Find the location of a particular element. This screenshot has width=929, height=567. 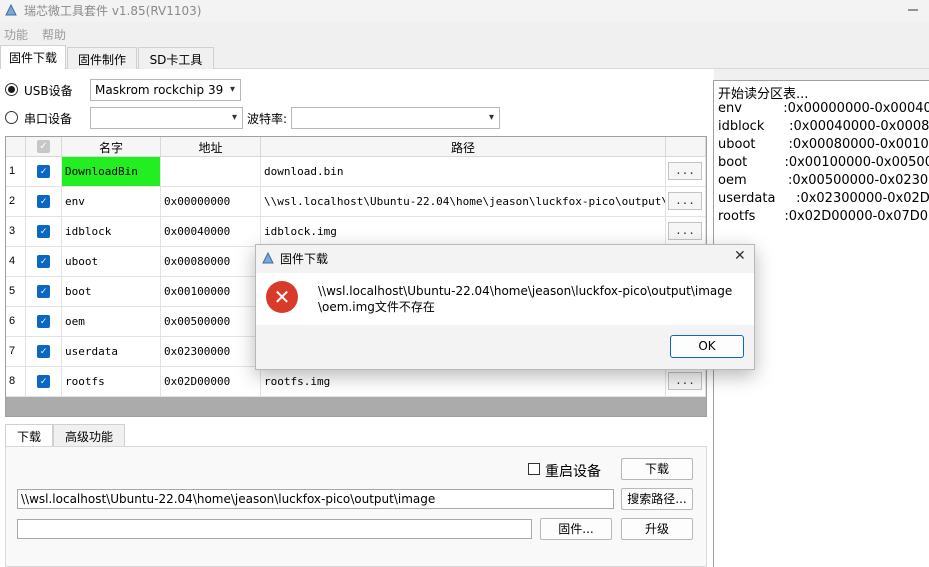

log-line: boot :0x00100000-0x005000 is located at coordinates (823, 162).